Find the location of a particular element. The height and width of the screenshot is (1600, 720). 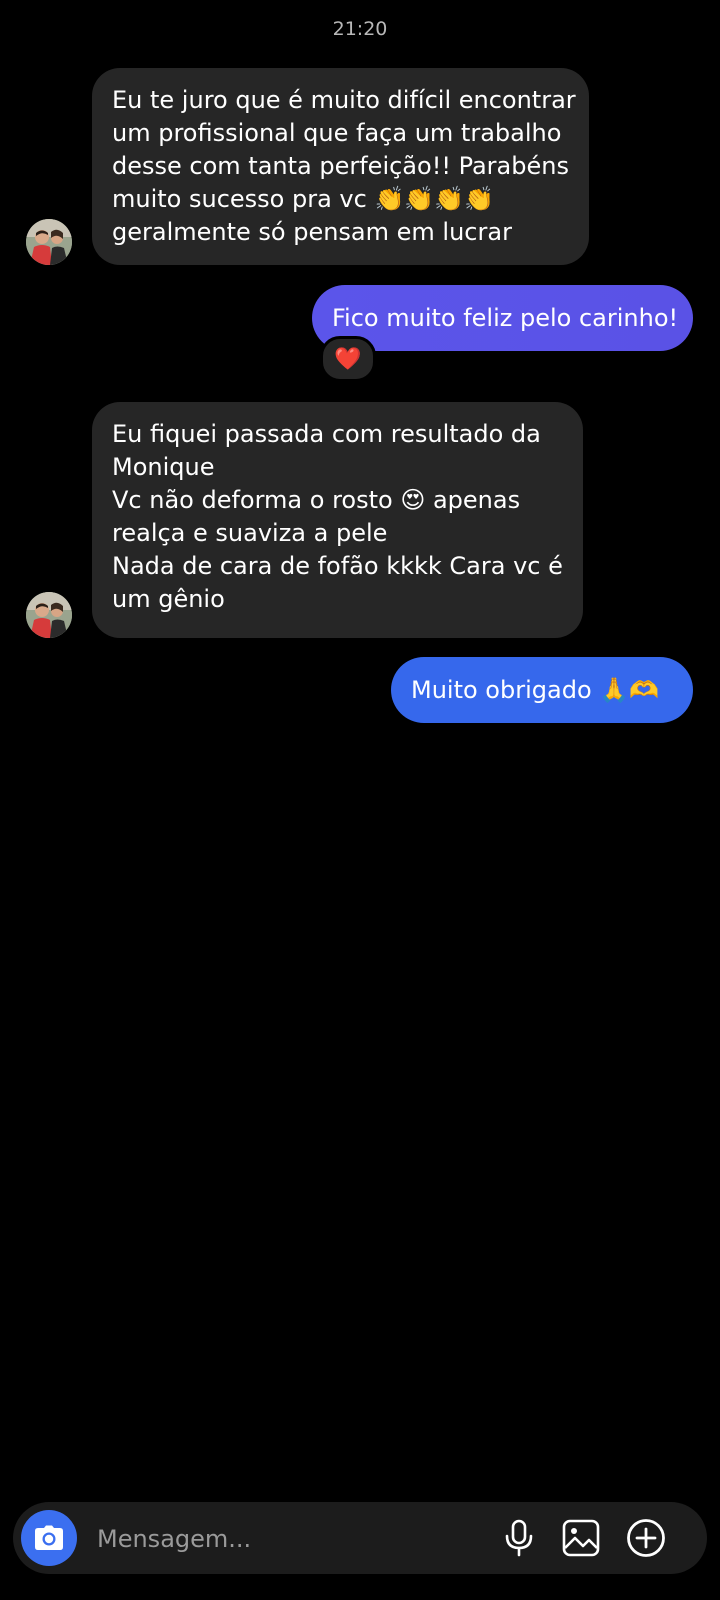

microphone-icon is located at coordinates (519, 1538).